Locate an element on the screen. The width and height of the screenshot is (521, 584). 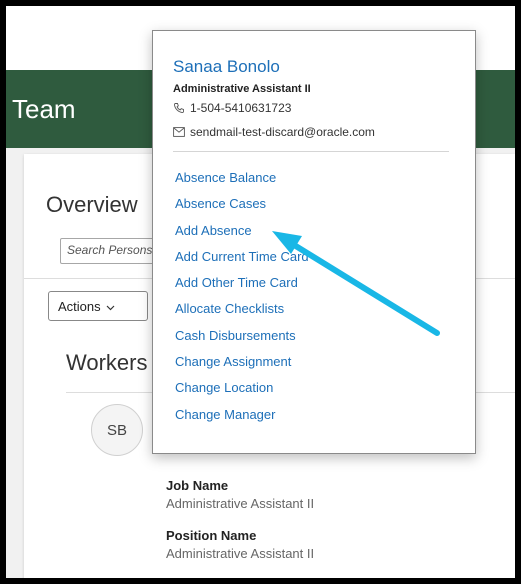
menu-item-change-manager: Change Manager is located at coordinates (242, 419).